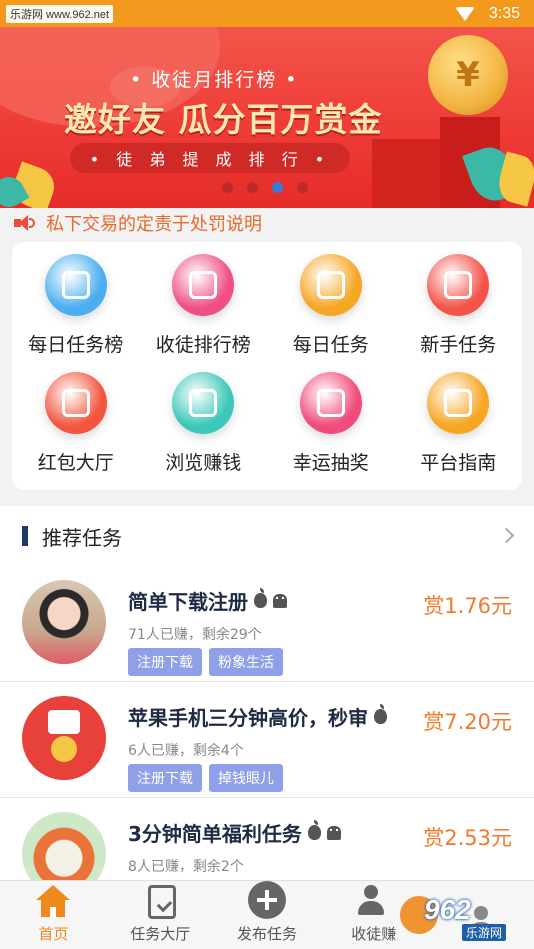 This screenshot has height=949, width=534. I want to click on nav-publish-task: 发布任务, so click(267, 915).